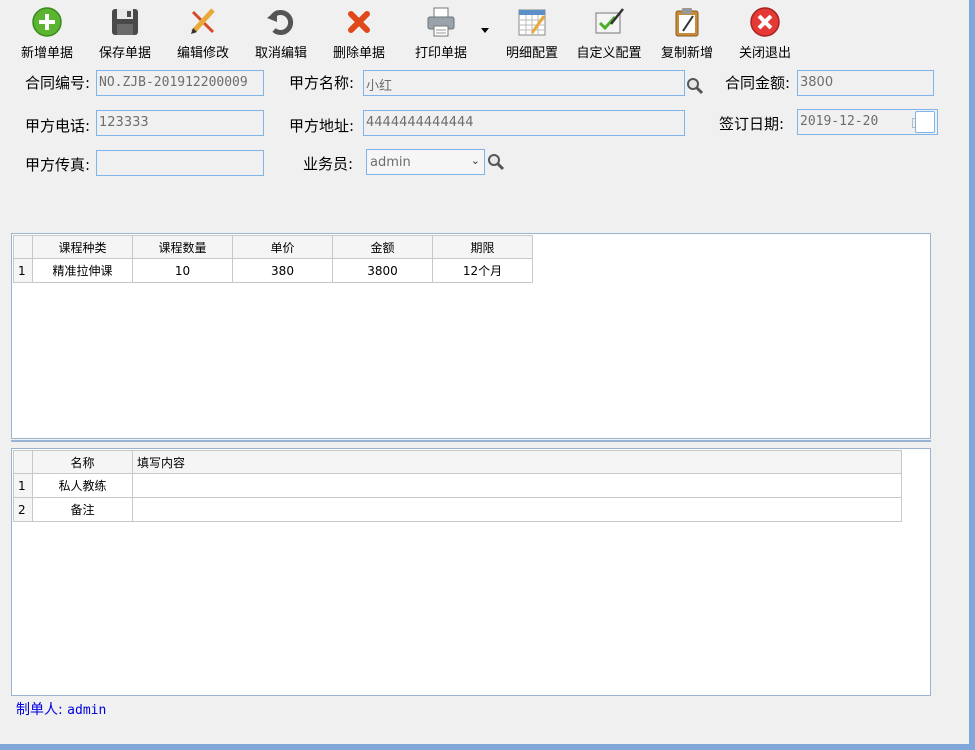 This screenshot has height=750, width=975. What do you see at coordinates (46, 53) in the screenshot?
I see `add-button-label: 新增单据` at bounding box center [46, 53].